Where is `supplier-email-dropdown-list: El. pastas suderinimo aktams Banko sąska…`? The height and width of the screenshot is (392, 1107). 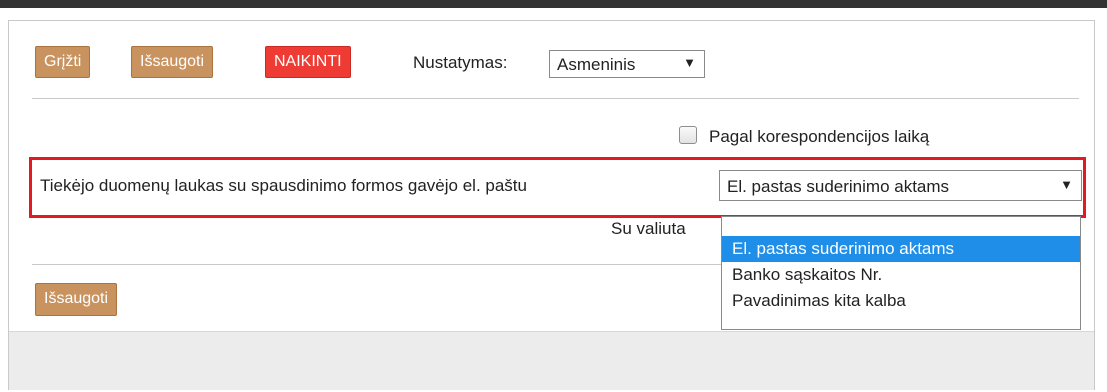
supplier-email-dropdown-list: El. pastas suderinimo aktams Banko sąska… is located at coordinates (901, 273).